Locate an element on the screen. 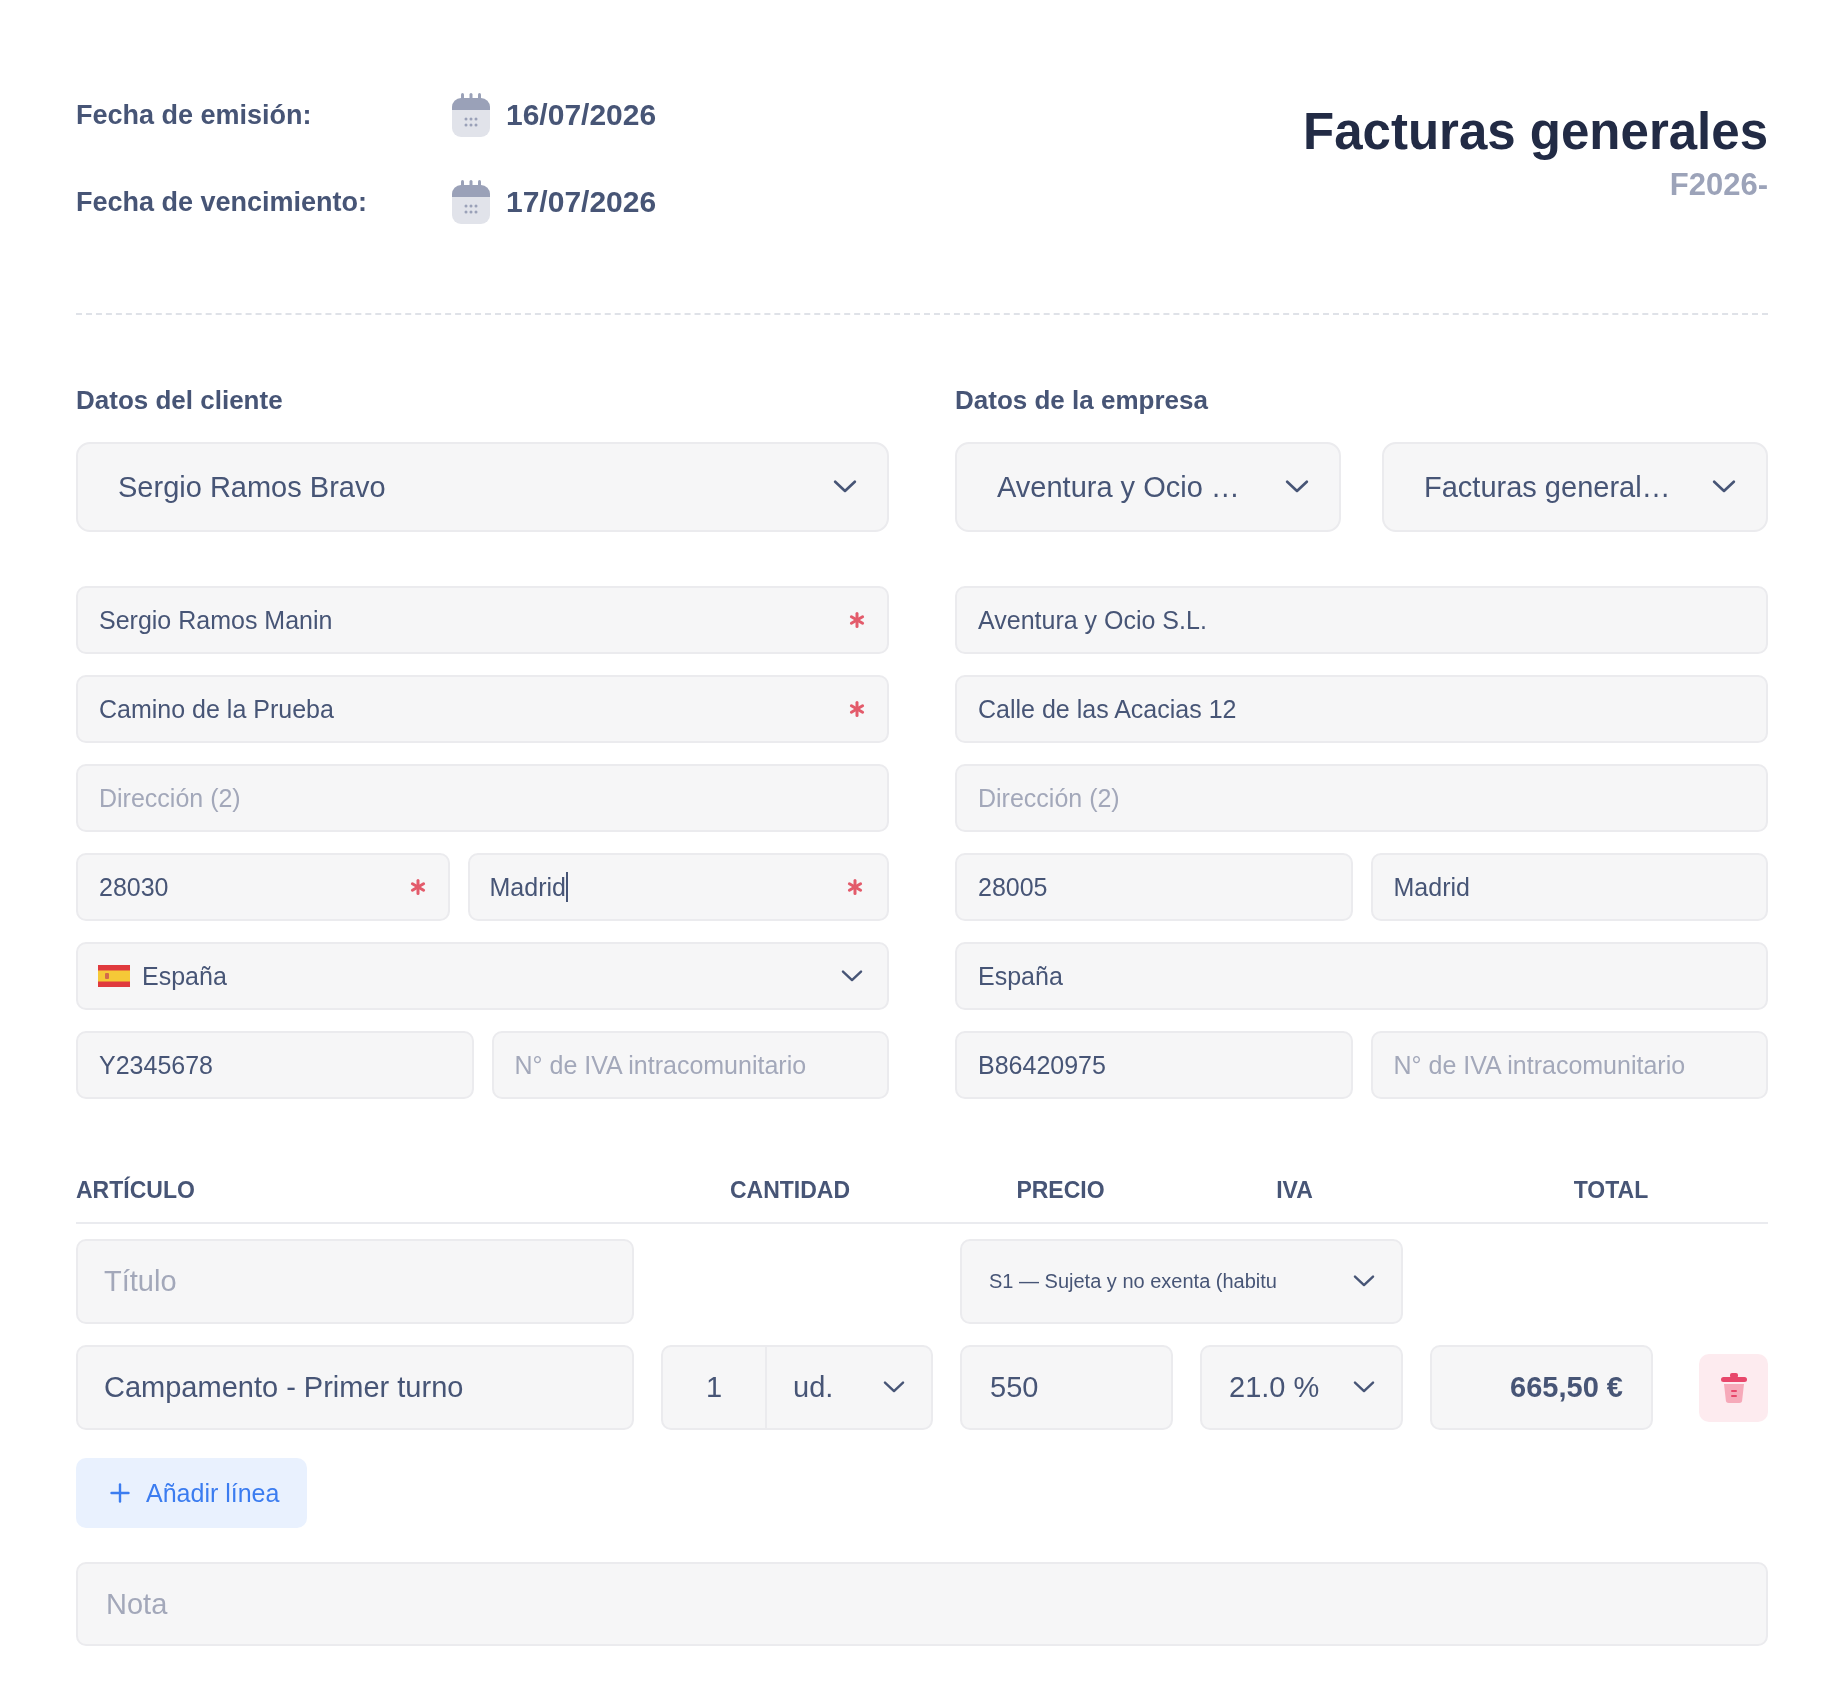 The width and height of the screenshot is (1844, 1705). input-field: España is located at coordinates (1361, 976).